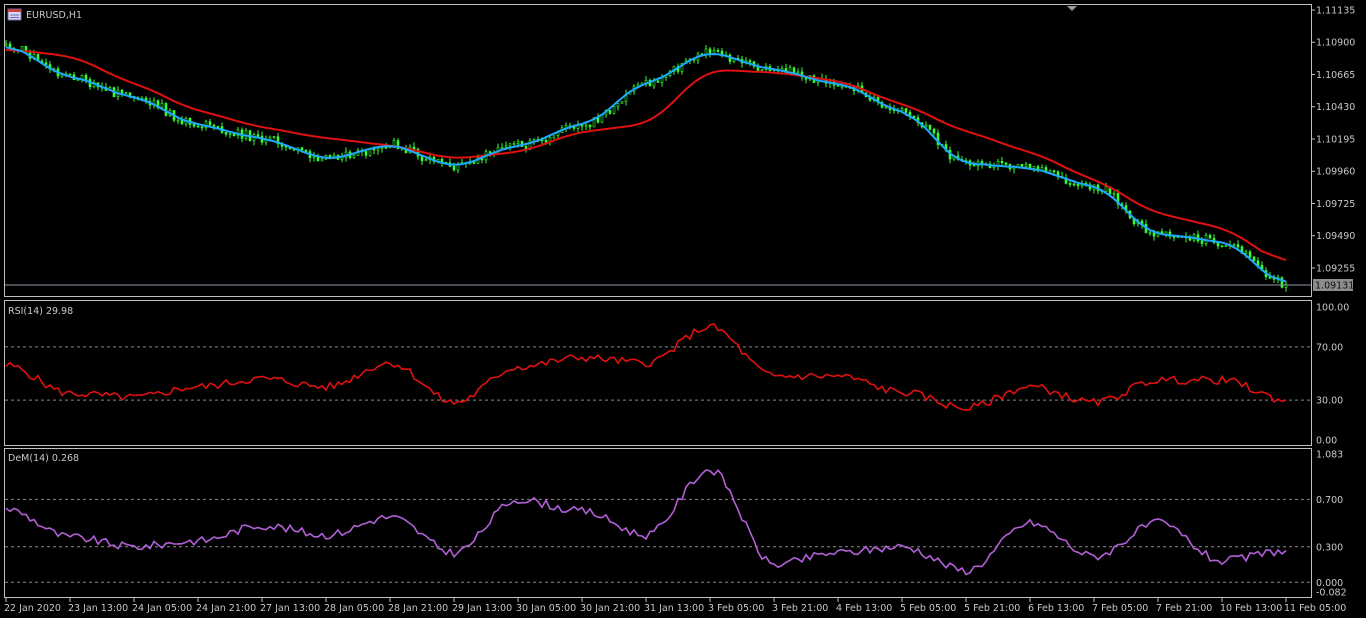 The image size is (1366, 618). Describe the element at coordinates (1326, 441) in the screenshot. I see `rsi-axis-label: 0.00` at that location.